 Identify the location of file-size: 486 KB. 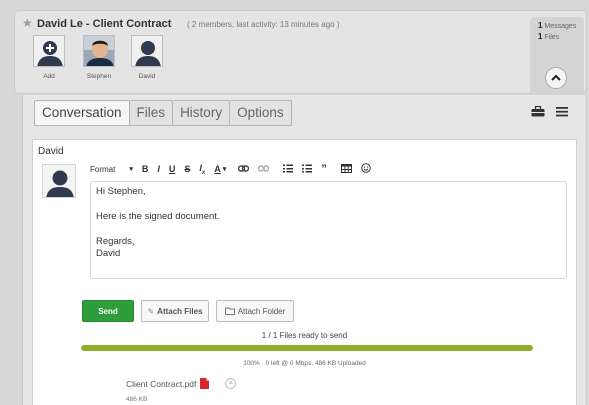
(137, 399).